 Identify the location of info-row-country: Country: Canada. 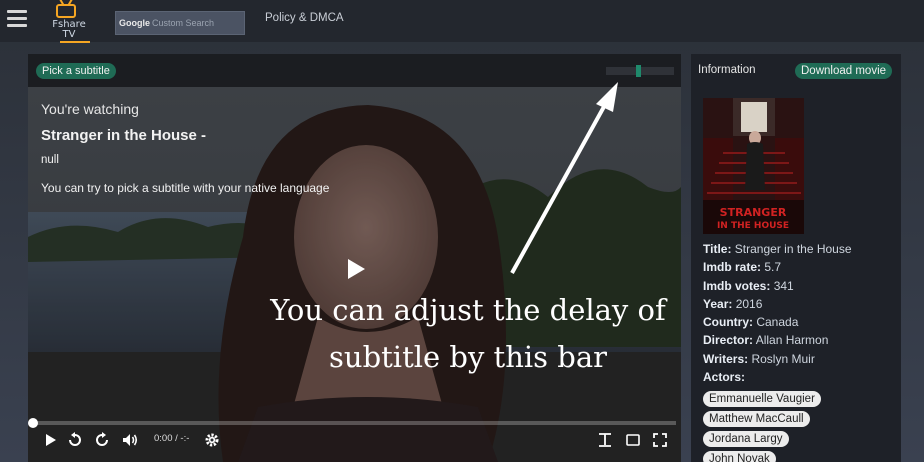
(800, 322).